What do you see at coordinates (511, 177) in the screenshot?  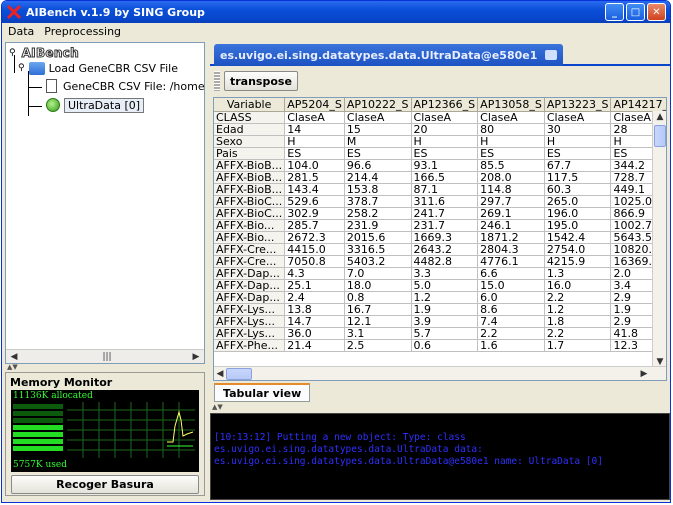 I see `table-cell: 208.0` at bounding box center [511, 177].